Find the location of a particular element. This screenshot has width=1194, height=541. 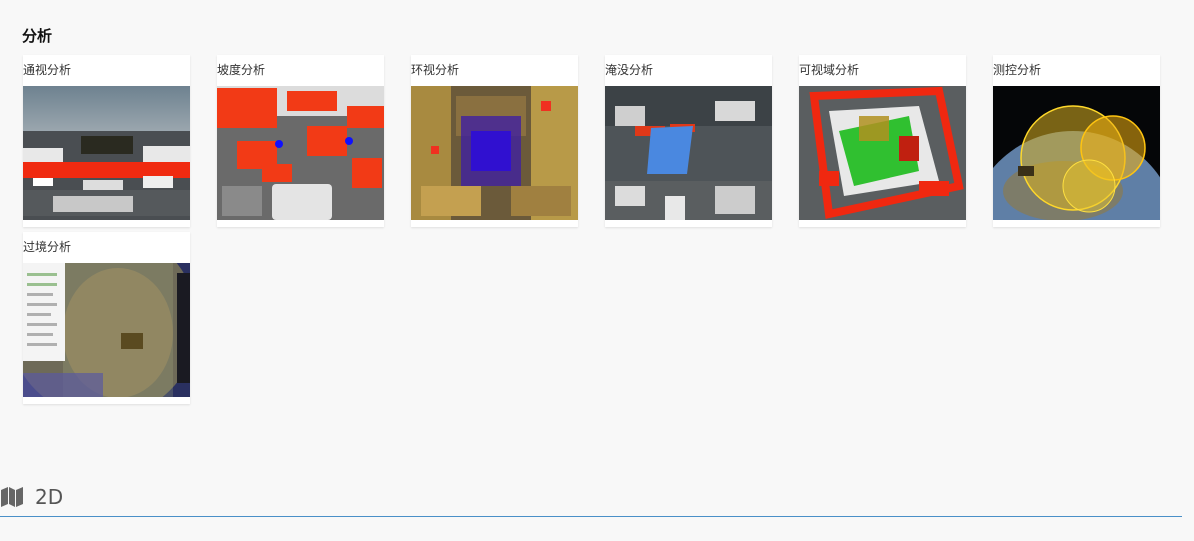

flood-thumbnail is located at coordinates (688, 153).